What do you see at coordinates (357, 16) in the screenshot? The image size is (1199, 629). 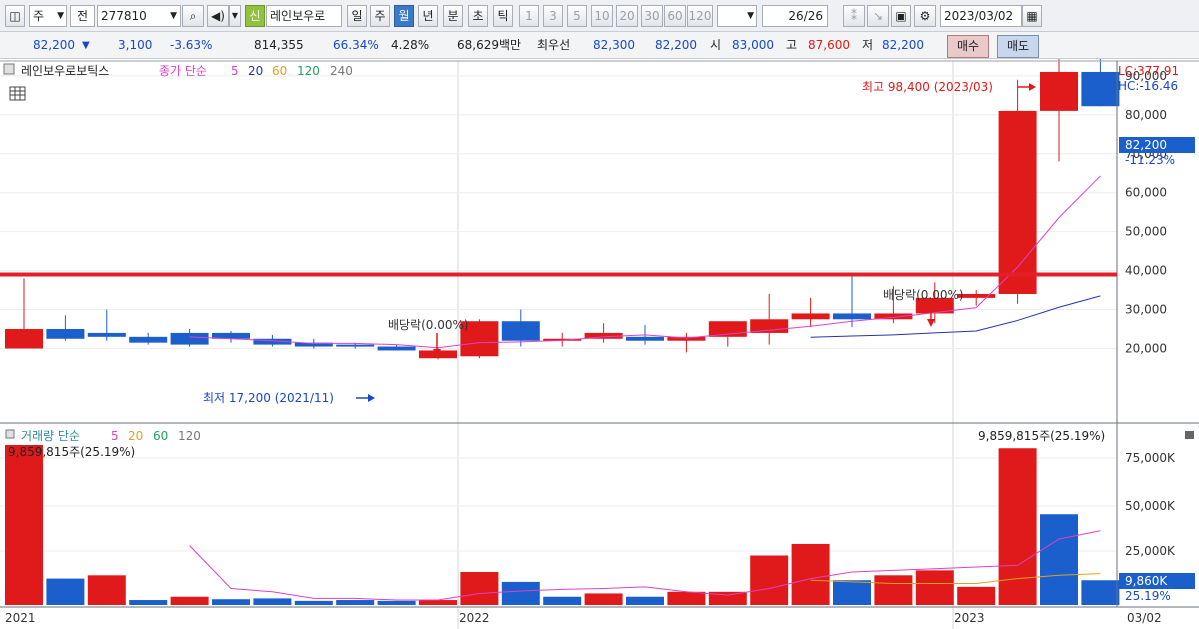 I see `period-day-button: 일` at bounding box center [357, 16].